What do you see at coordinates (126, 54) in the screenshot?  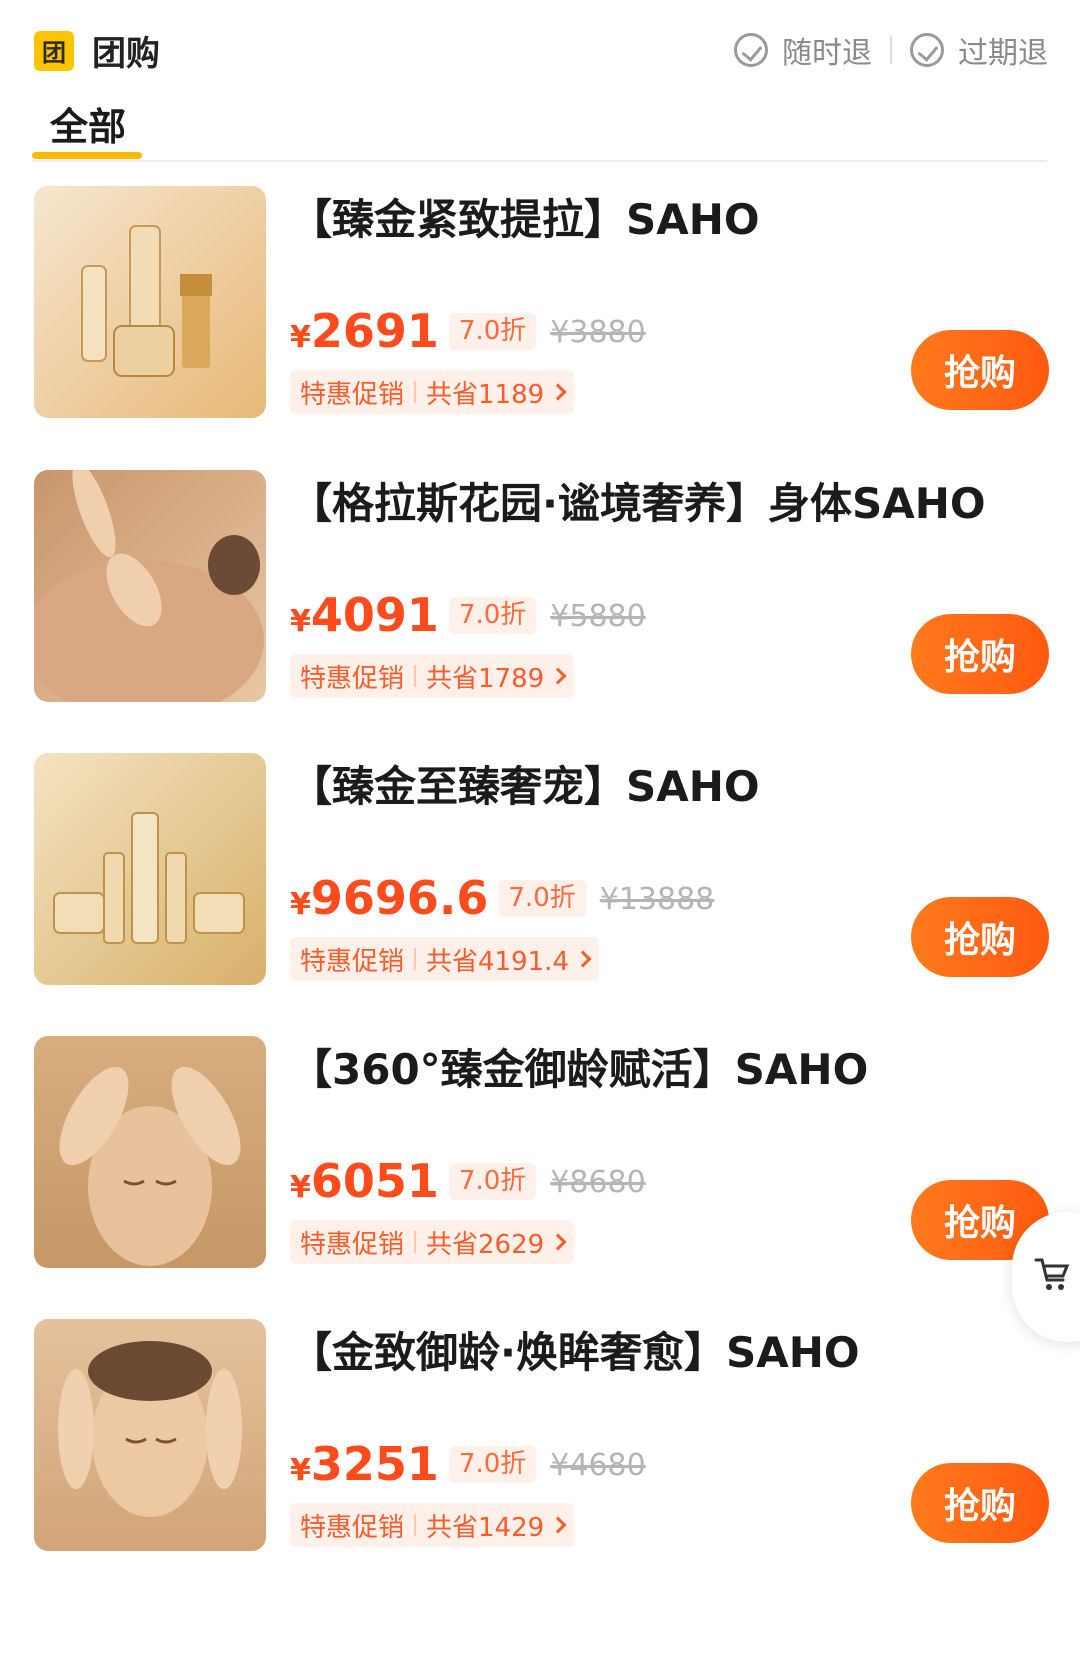 I see `section-title: 团购` at bounding box center [126, 54].